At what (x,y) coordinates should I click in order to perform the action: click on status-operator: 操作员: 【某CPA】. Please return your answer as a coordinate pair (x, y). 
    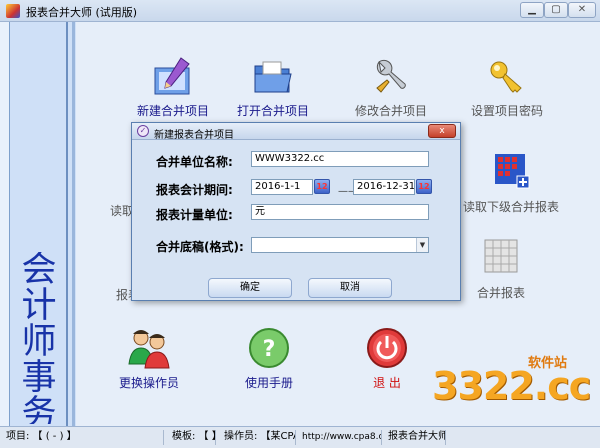
    Looking at the image, I should click on (259, 437).